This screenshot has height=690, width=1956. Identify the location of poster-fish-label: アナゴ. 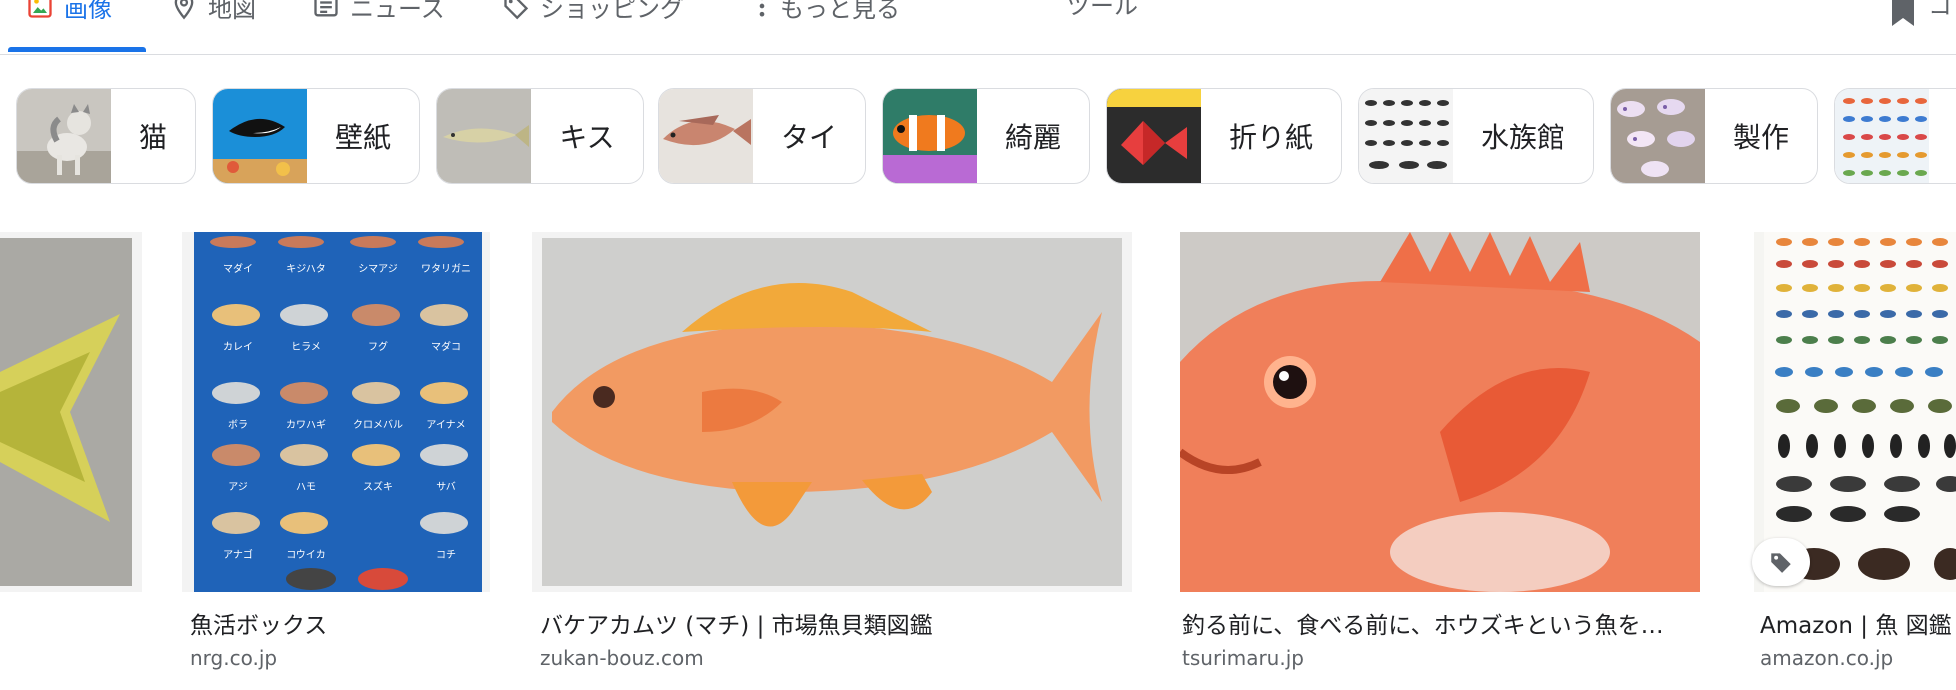
(238, 555).